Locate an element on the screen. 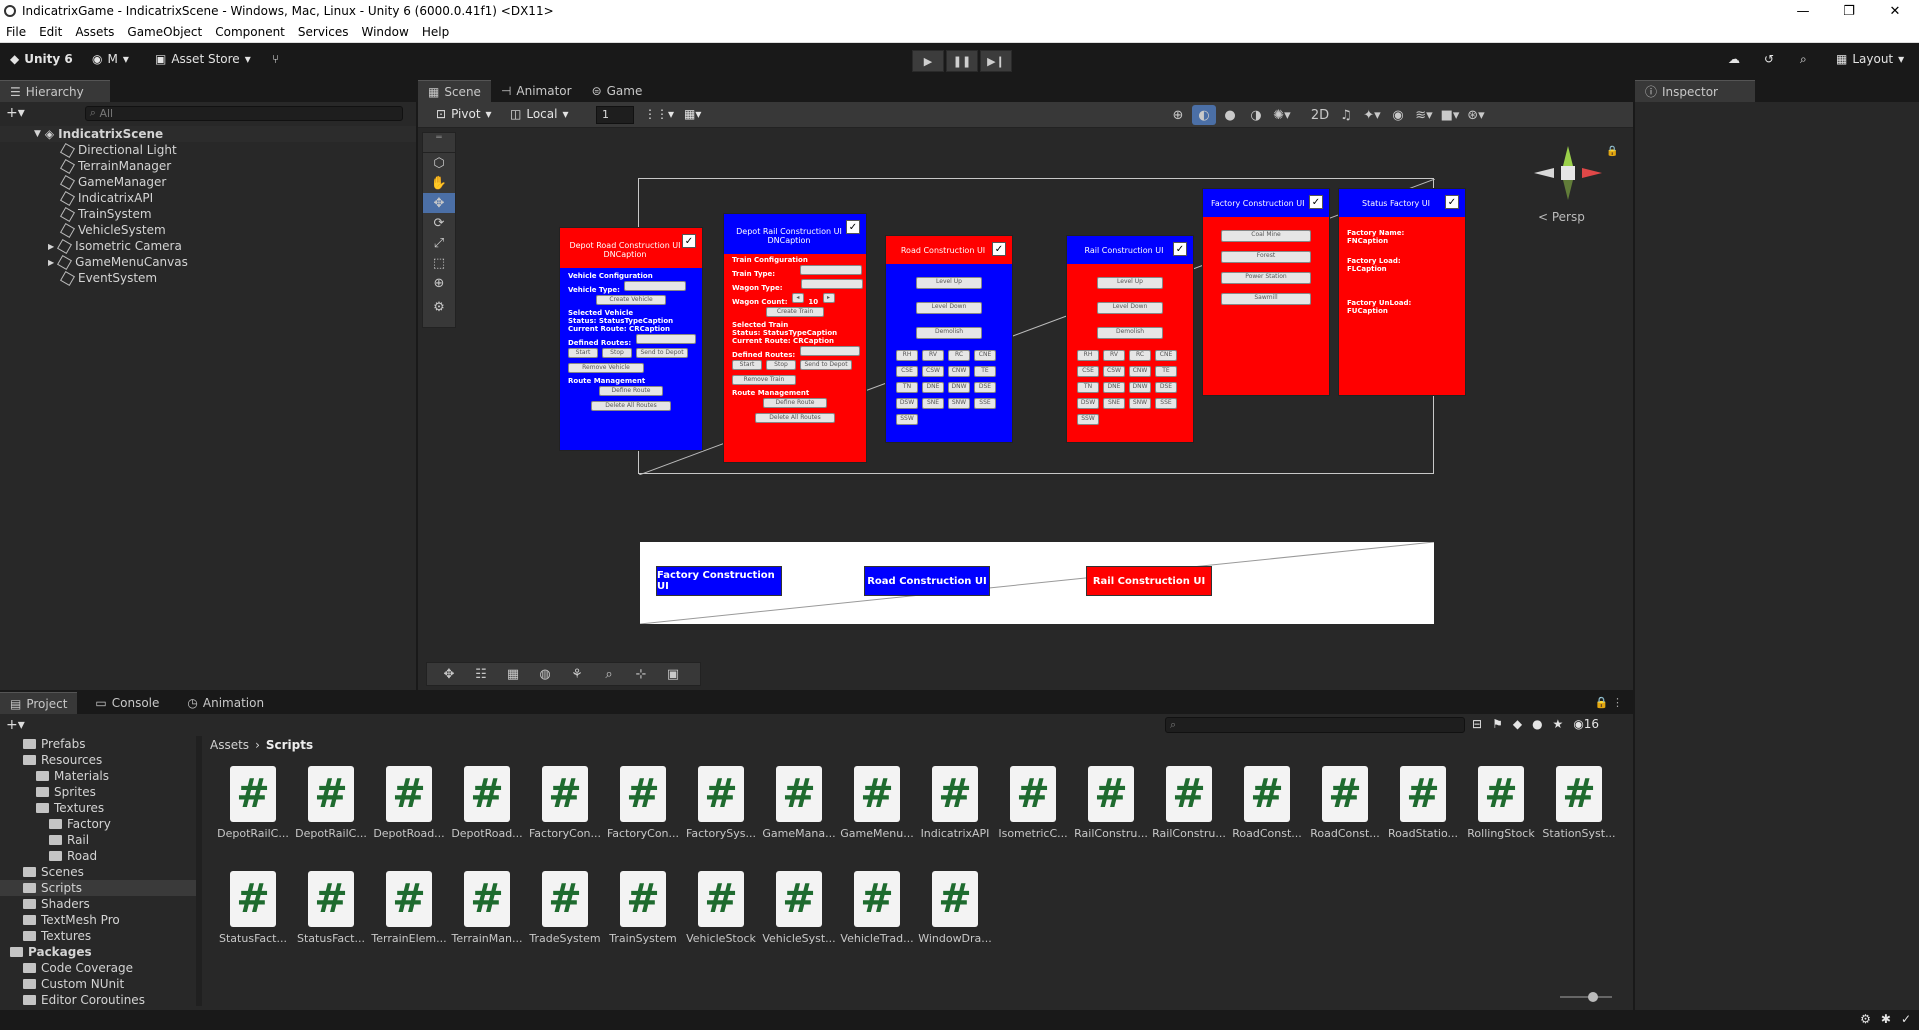  piece-button: CSW is located at coordinates (933, 371).